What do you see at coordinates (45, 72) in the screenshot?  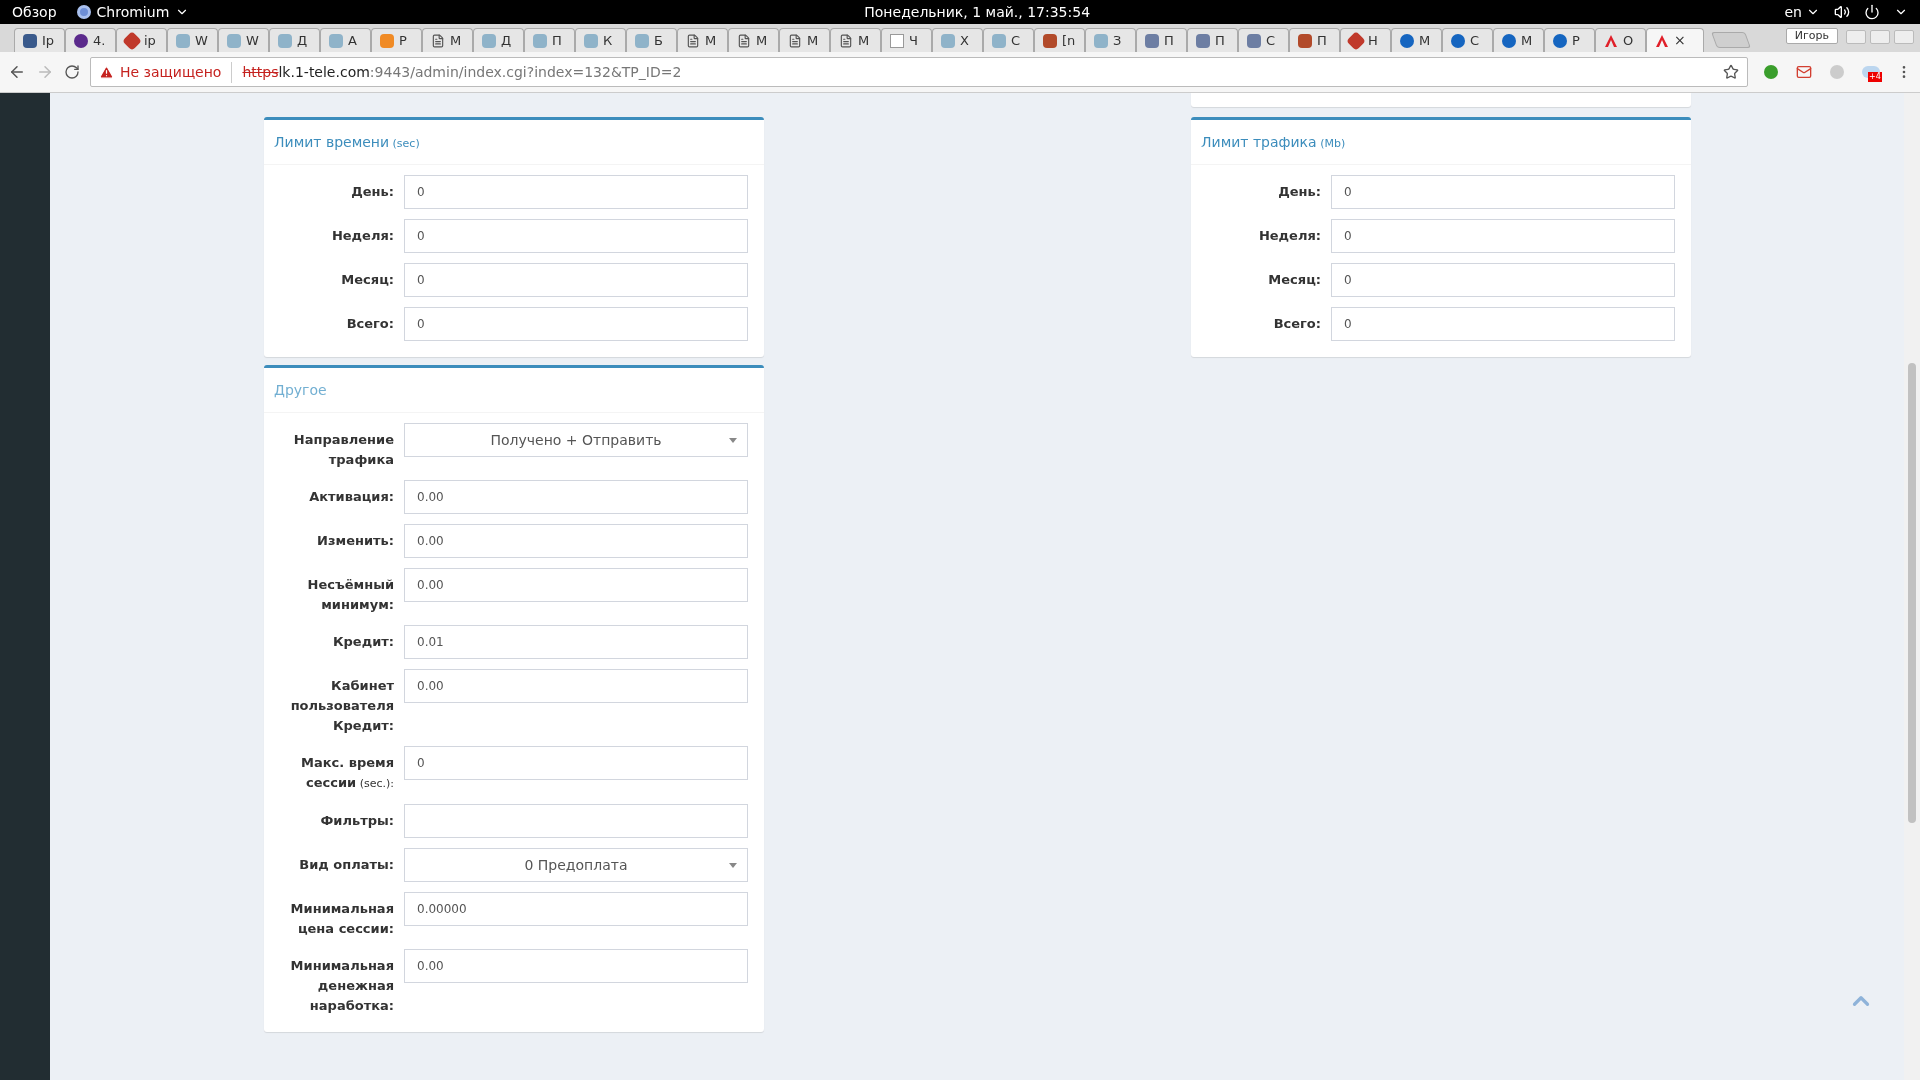 I see `forward-icon` at bounding box center [45, 72].